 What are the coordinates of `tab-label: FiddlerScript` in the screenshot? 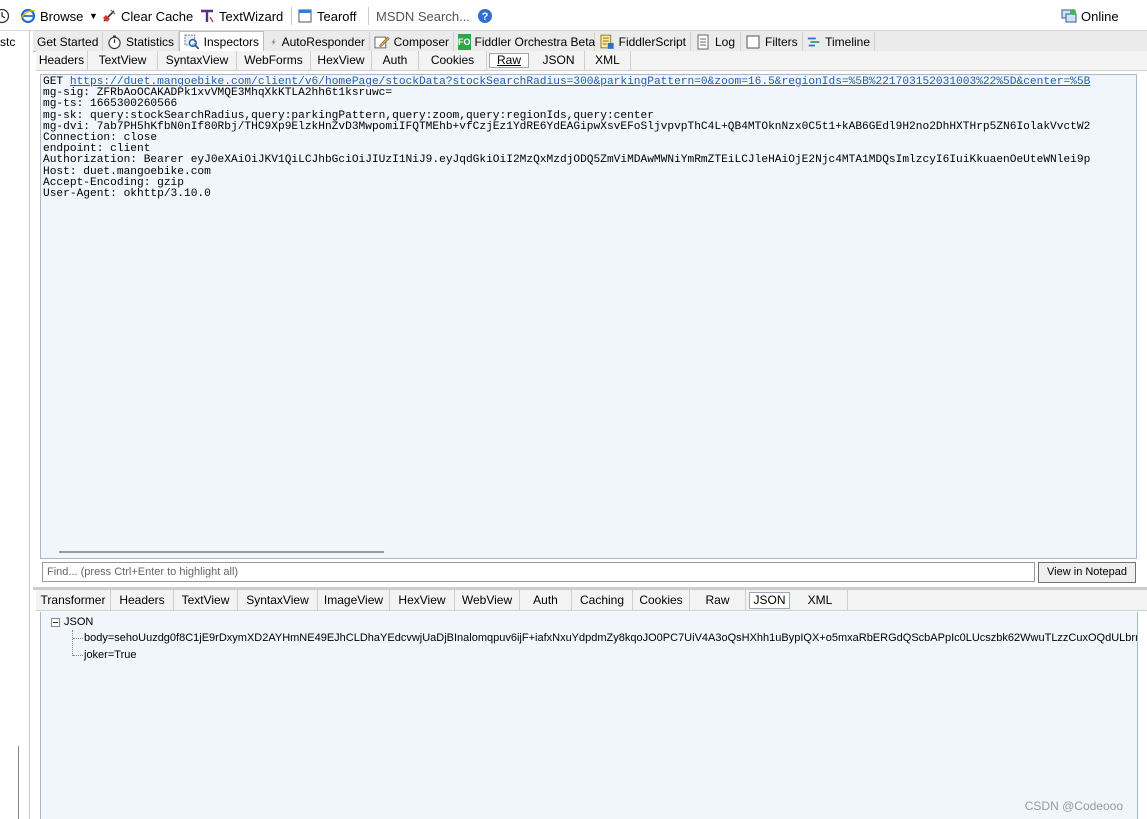 It's located at (652, 41).